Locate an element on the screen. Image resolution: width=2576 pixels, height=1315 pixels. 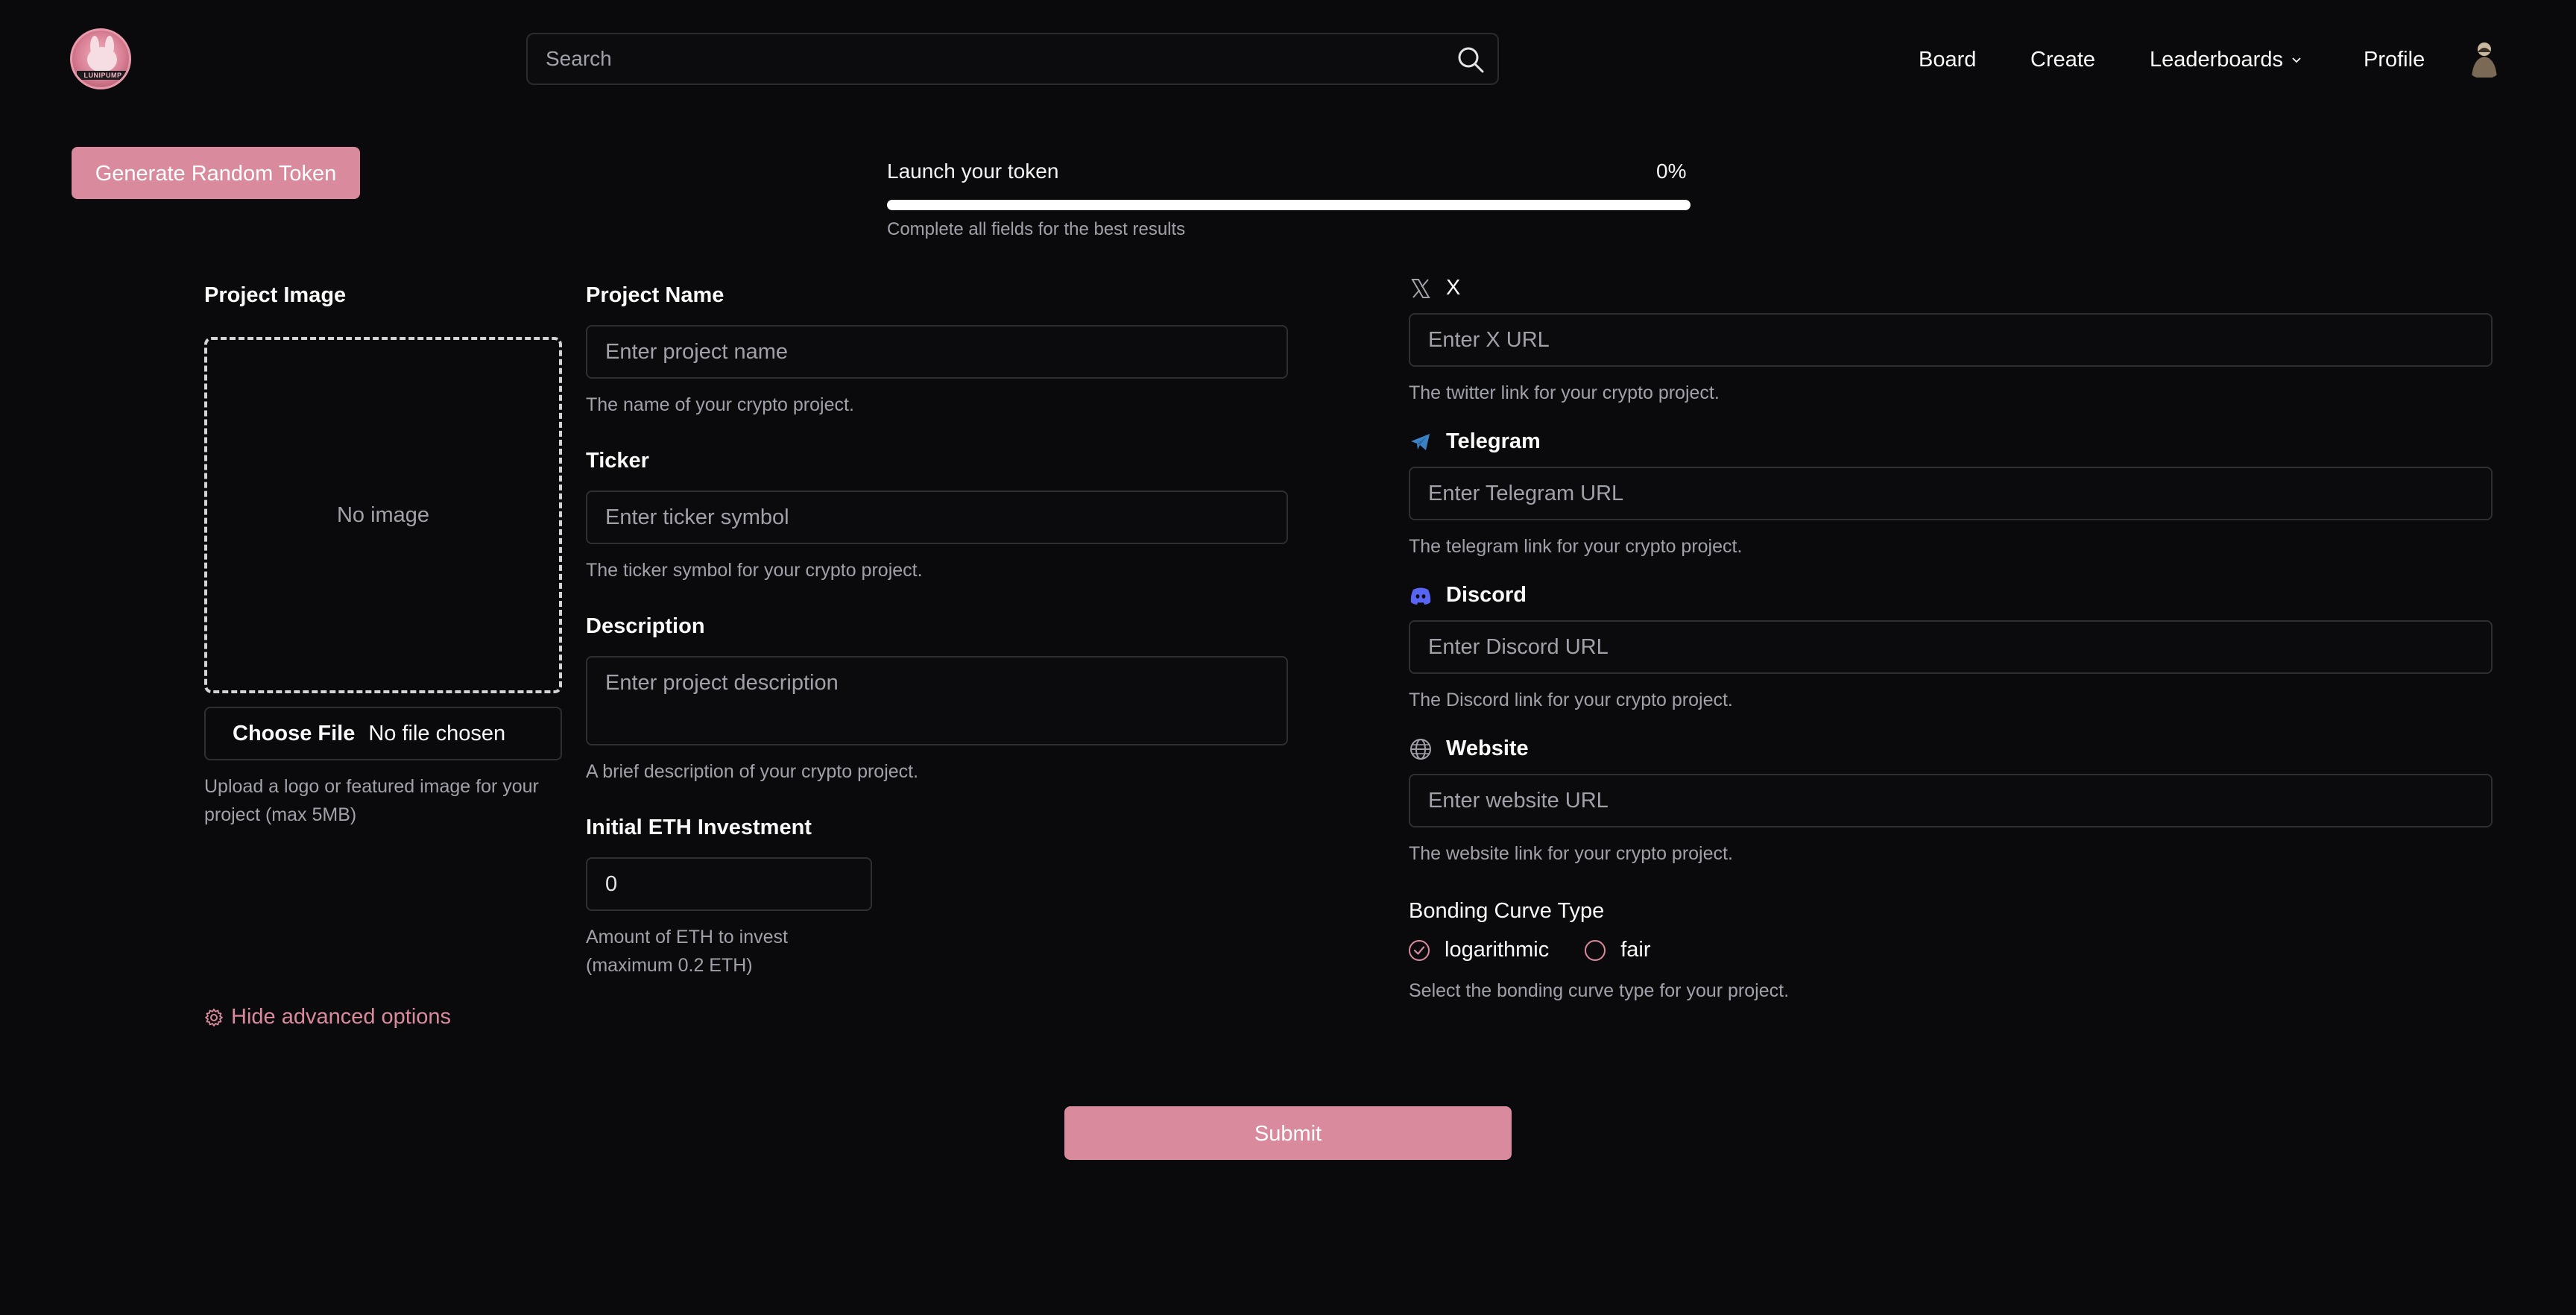
nav-leaderboards: Leaderboards is located at coordinates (2226, 60).